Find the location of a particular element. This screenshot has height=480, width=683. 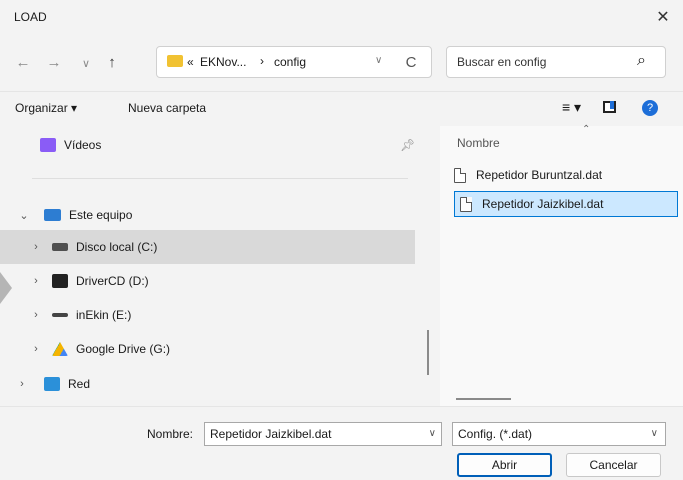

name-column-header: Nombre is located at coordinates (478, 143).